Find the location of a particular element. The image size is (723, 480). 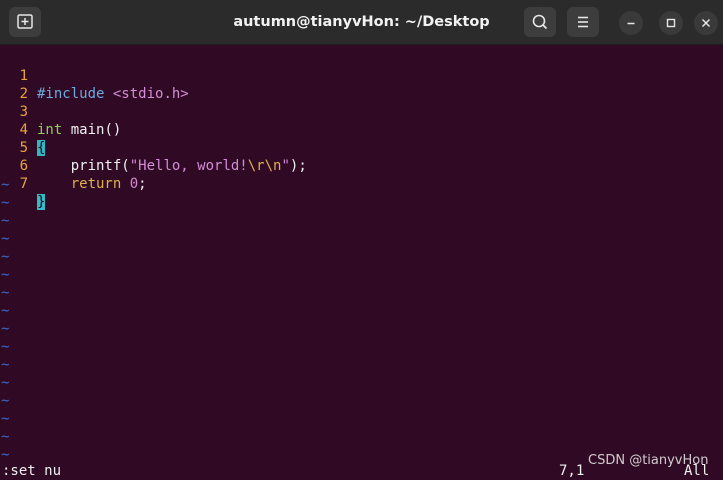

search-icon is located at coordinates (540, 22).